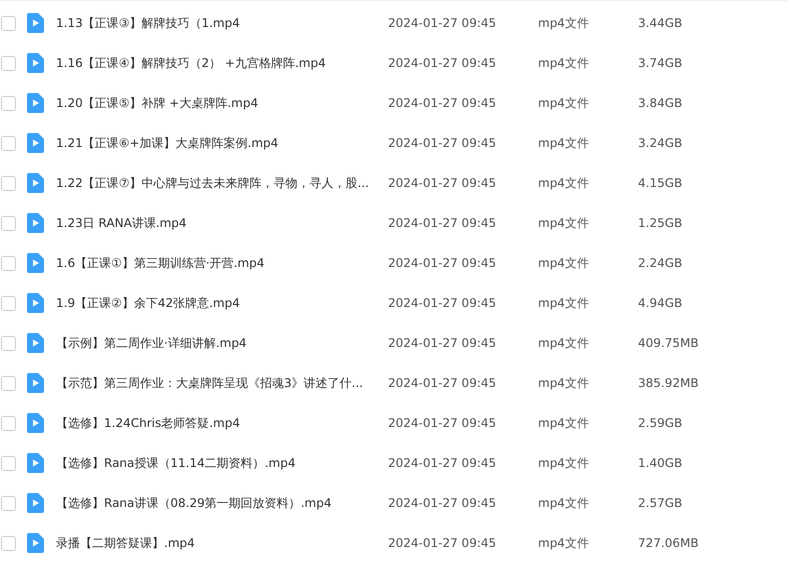  Describe the element at coordinates (660, 143) in the screenshot. I see `file-size: 3.24GB` at that location.